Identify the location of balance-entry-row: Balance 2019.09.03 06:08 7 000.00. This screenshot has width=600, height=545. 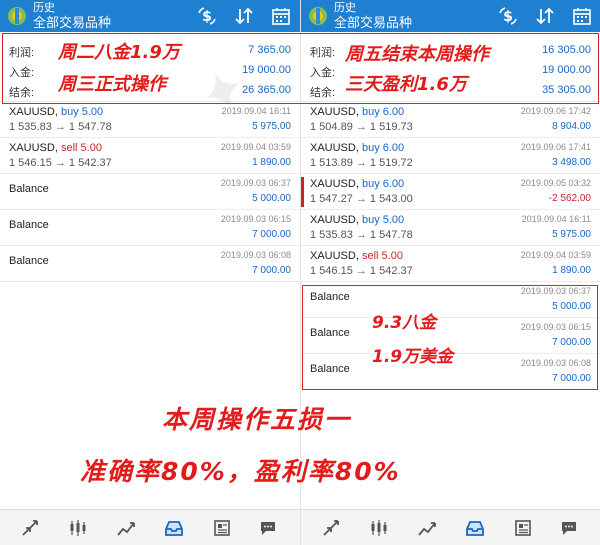
(150, 264).